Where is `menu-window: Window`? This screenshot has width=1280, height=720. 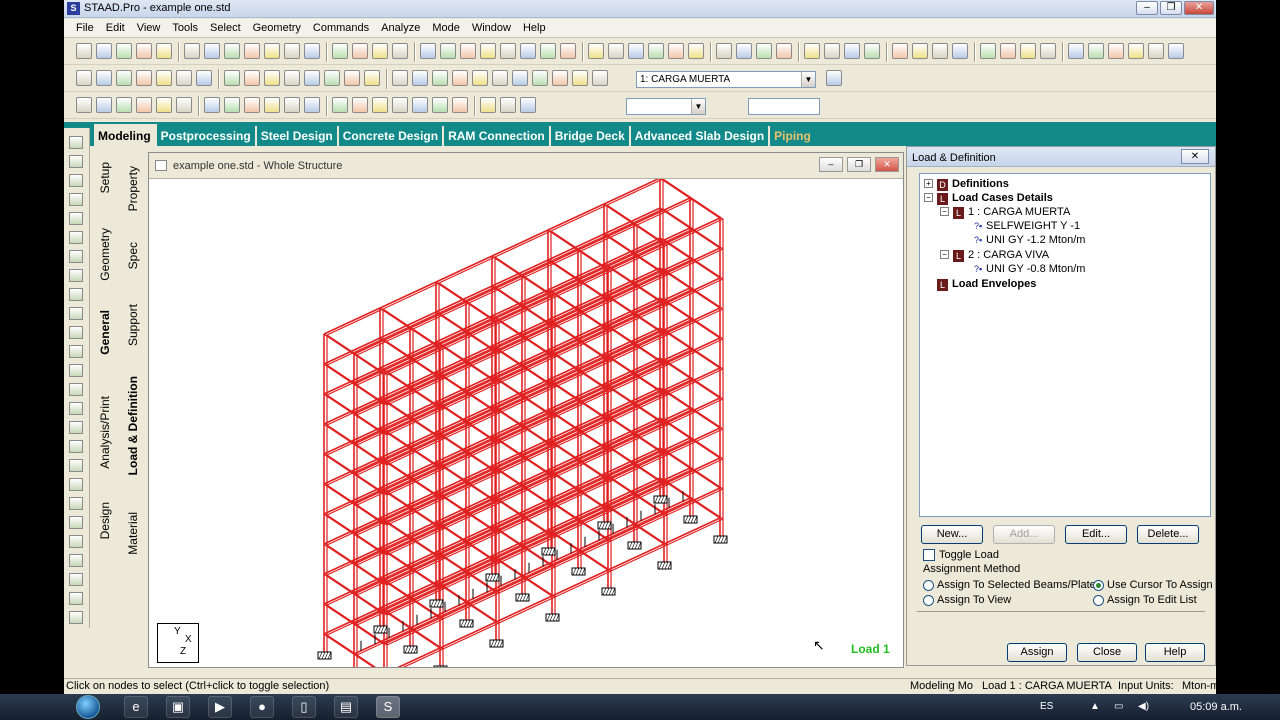
menu-window: Window is located at coordinates (491, 28).